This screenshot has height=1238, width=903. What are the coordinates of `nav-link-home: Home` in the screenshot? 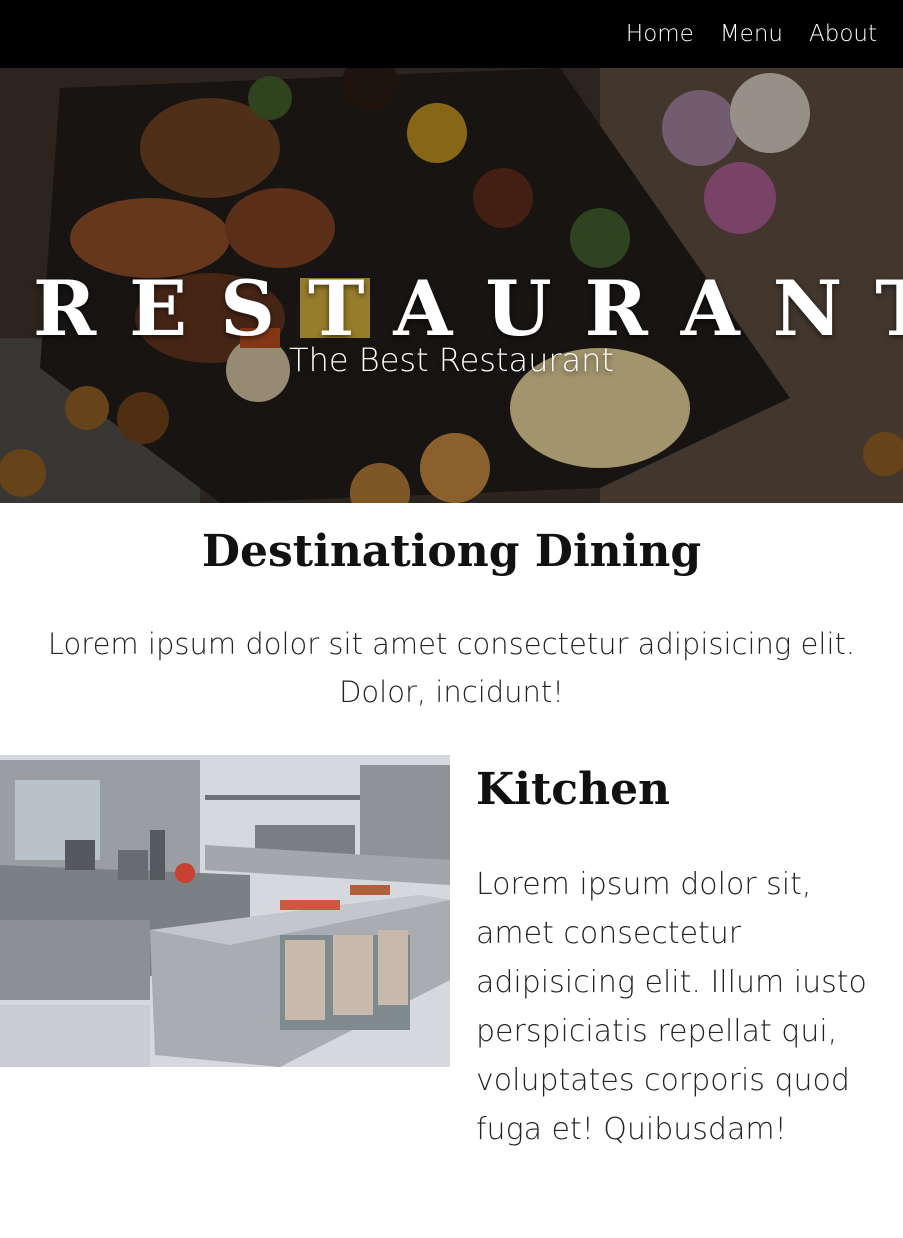 It's located at (660, 34).